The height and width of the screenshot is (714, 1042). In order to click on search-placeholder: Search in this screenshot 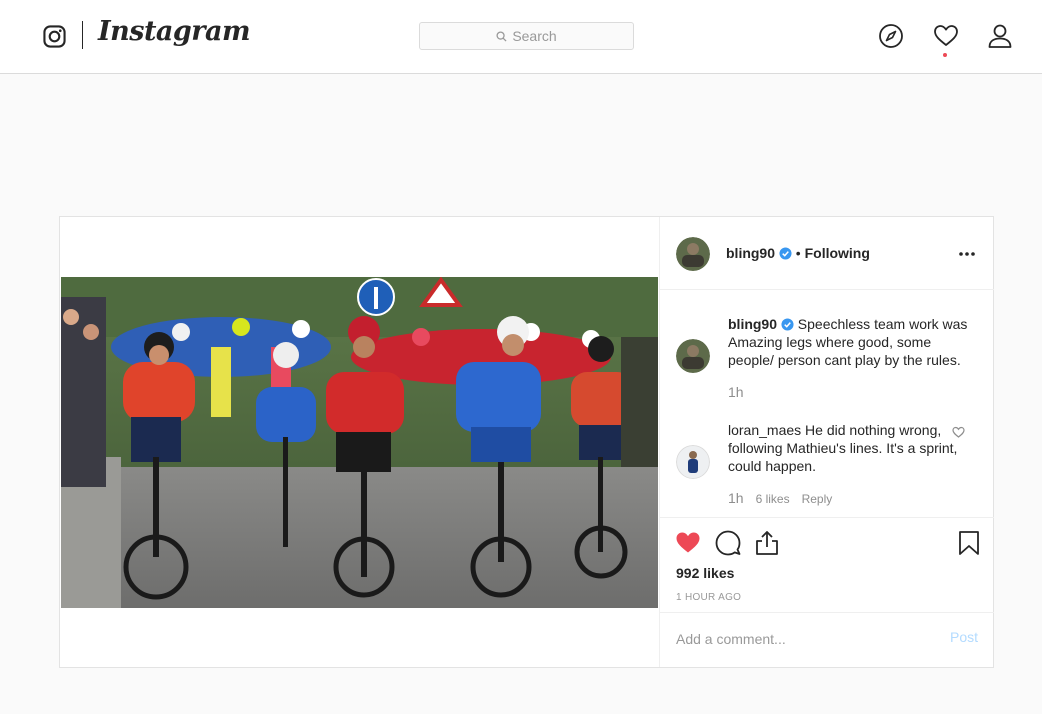, I will do `click(534, 36)`.